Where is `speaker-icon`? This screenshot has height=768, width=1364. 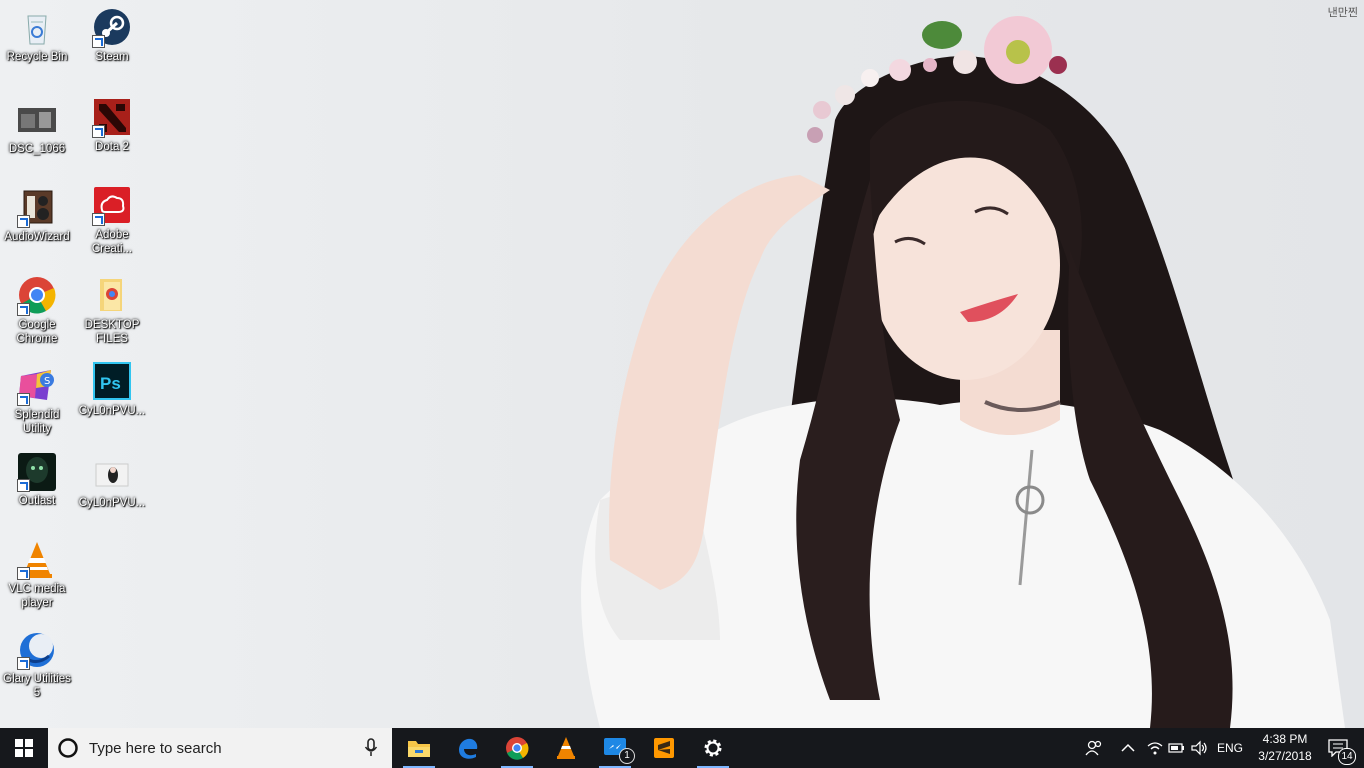 speaker-icon is located at coordinates (37, 208).